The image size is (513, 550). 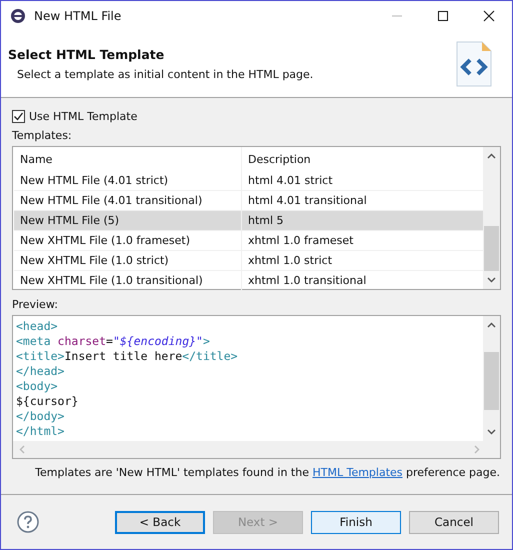 I want to click on code-line: <head>, so click(x=37, y=326).